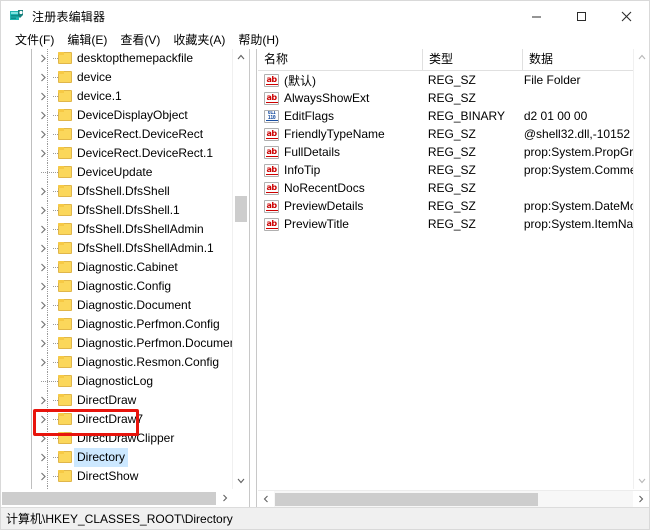  What do you see at coordinates (117, 77) in the screenshot?
I see `tree-item: device` at bounding box center [117, 77].